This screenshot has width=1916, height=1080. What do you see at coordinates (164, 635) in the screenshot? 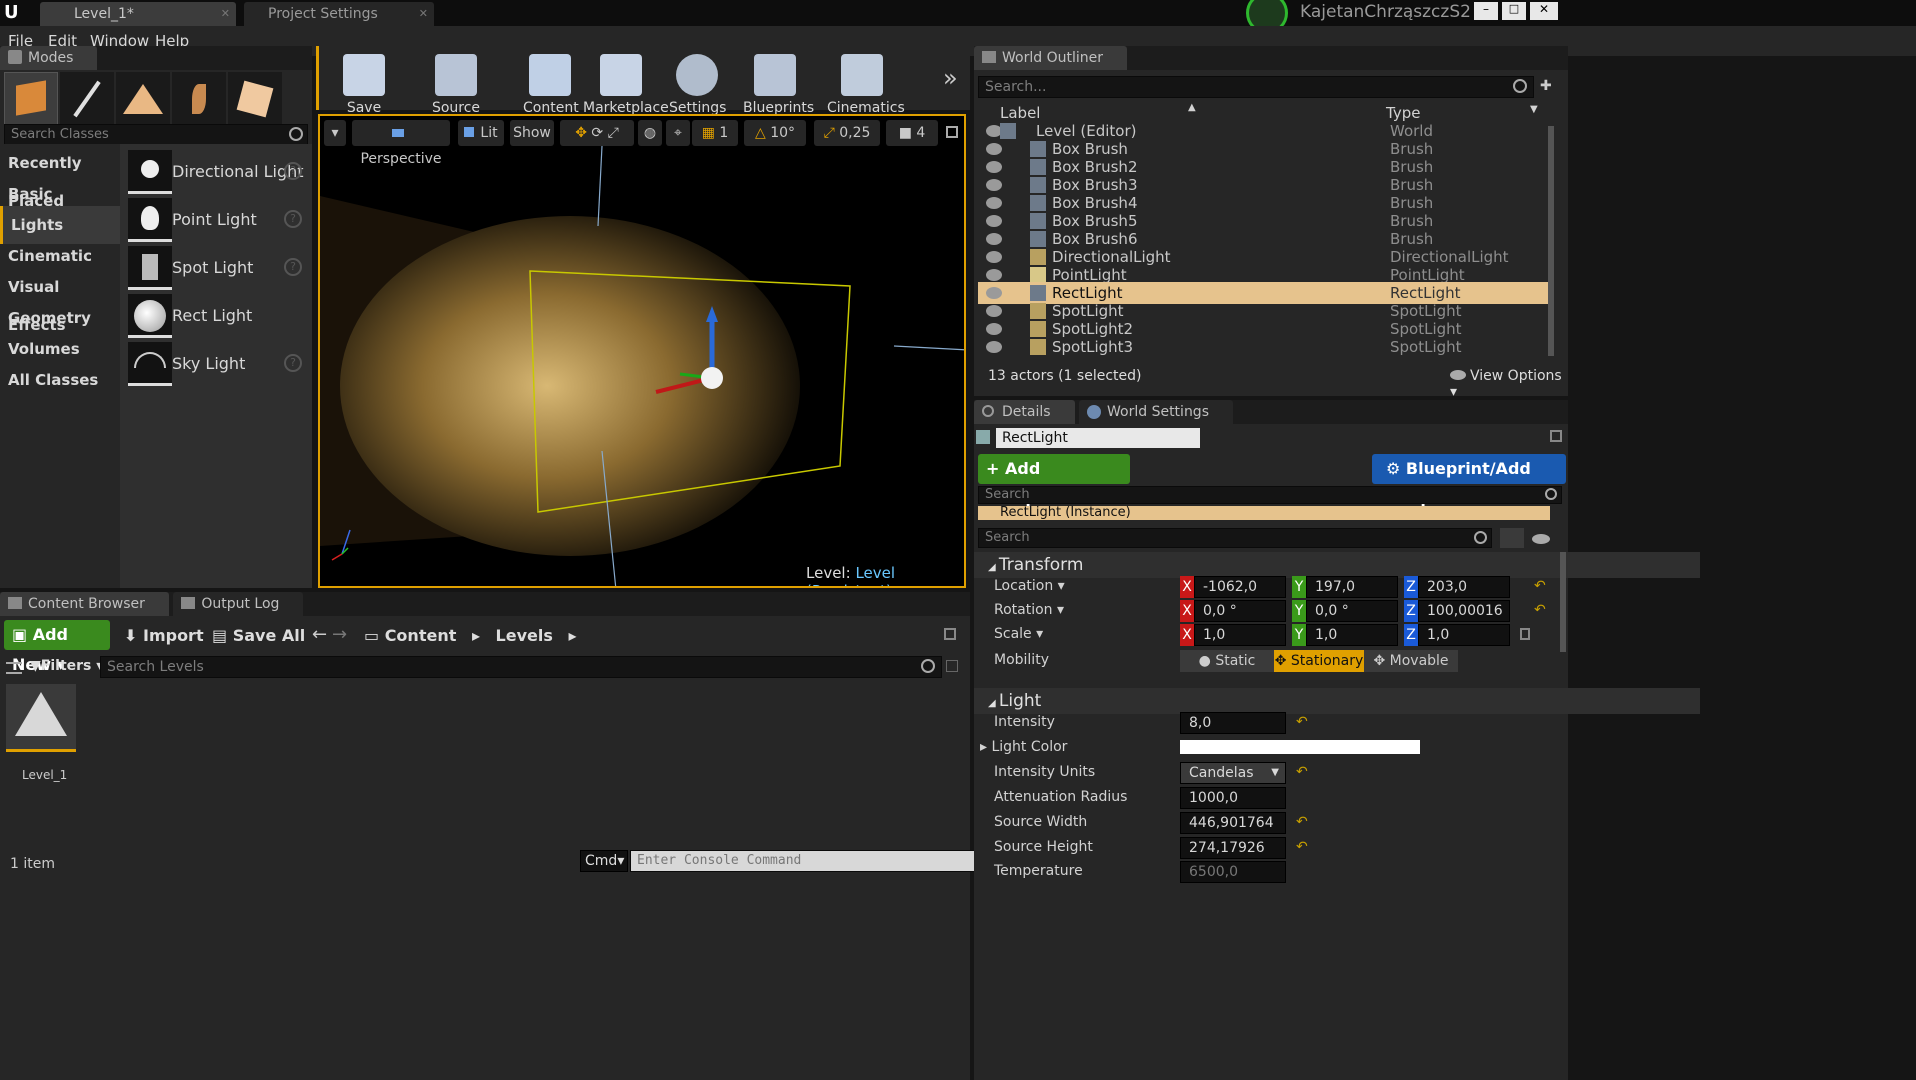
I see `import-button: ⬇ Import` at bounding box center [164, 635].